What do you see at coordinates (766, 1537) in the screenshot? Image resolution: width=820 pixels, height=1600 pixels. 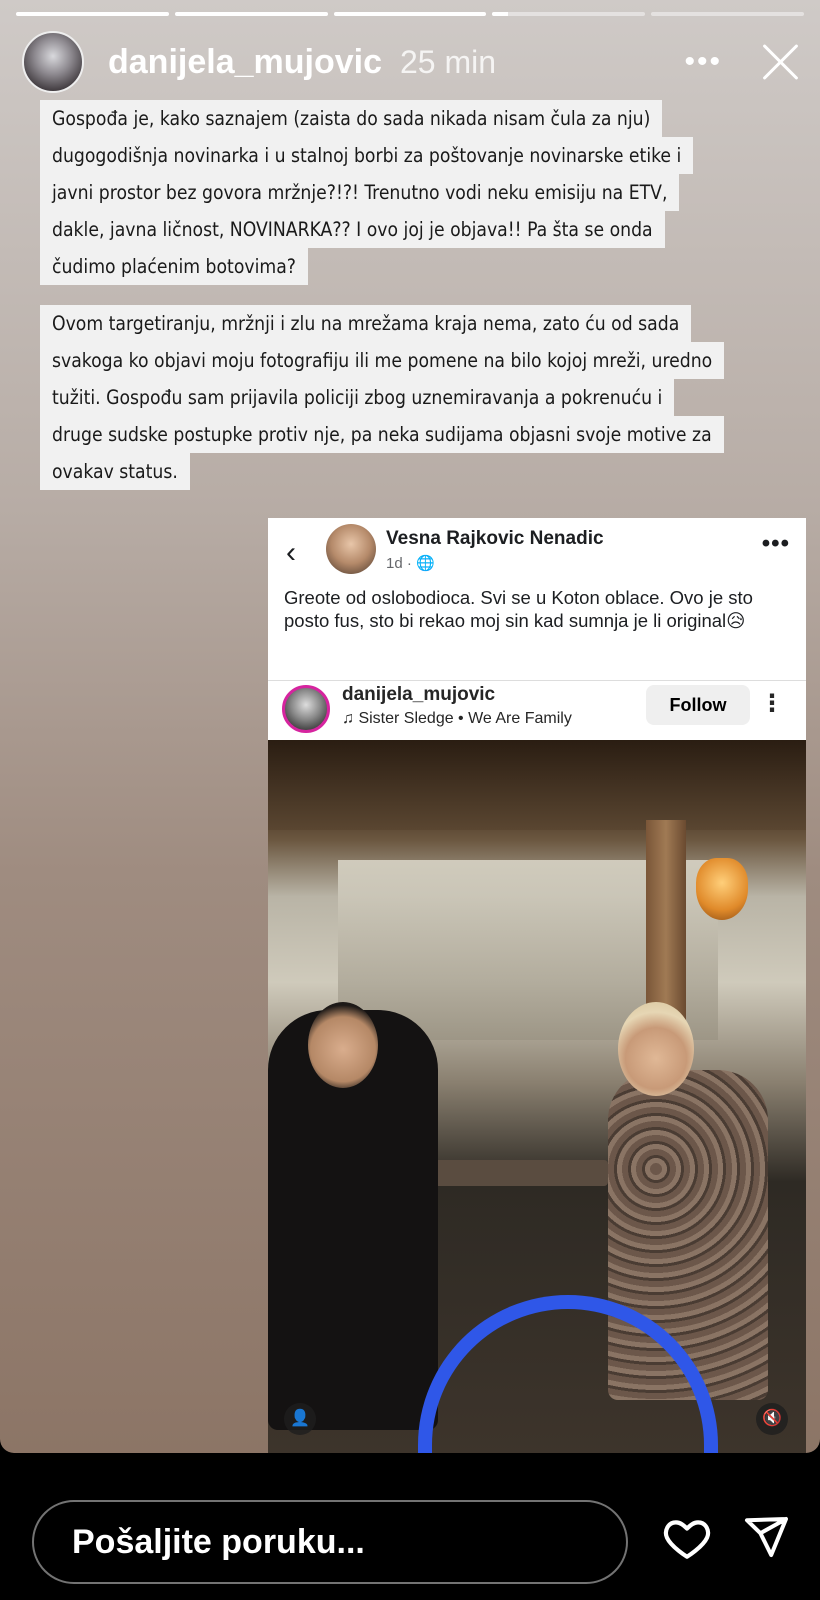 I see `send-icon` at bounding box center [766, 1537].